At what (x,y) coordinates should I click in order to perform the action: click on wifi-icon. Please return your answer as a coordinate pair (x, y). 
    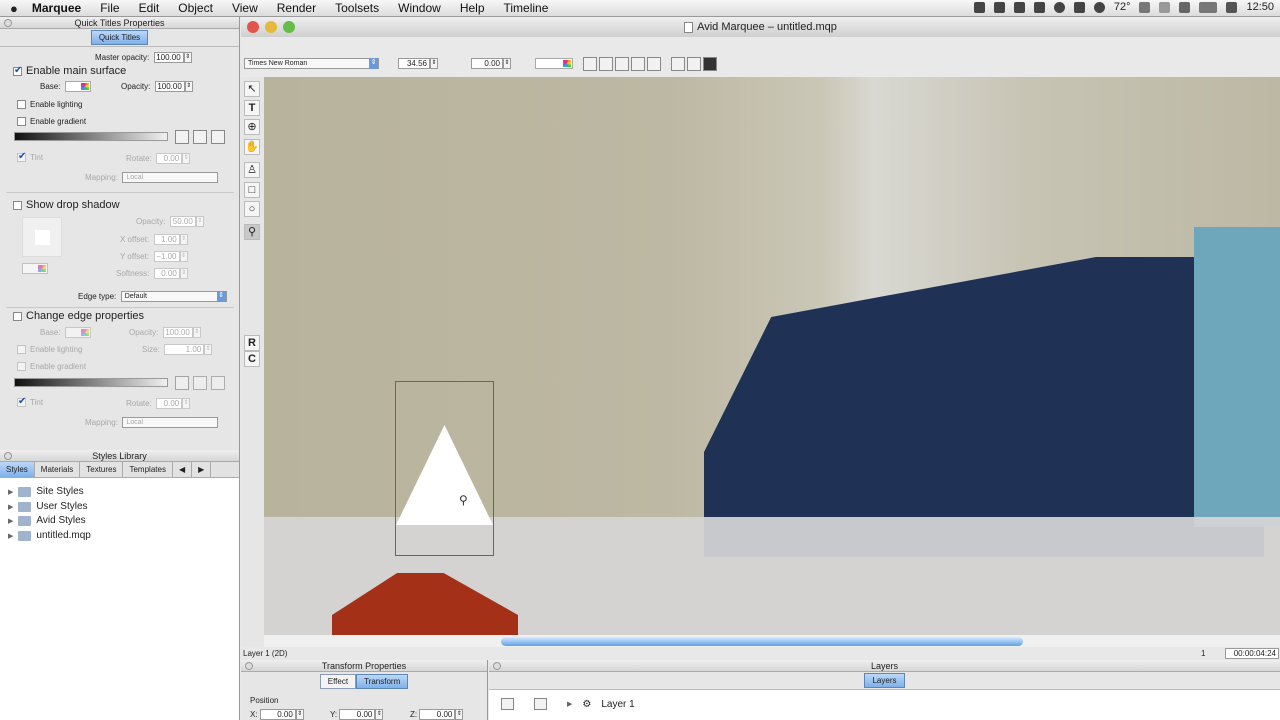
    Looking at the image, I should click on (1165, 7).